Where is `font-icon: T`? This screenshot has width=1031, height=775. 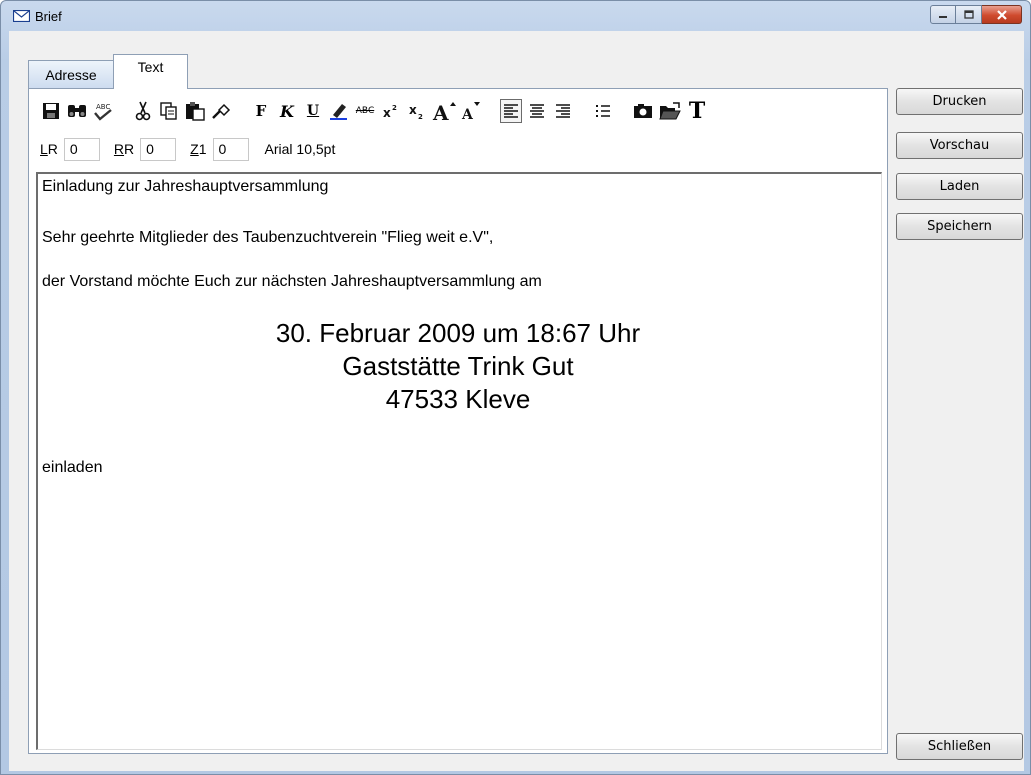
font-icon: T is located at coordinates (697, 111).